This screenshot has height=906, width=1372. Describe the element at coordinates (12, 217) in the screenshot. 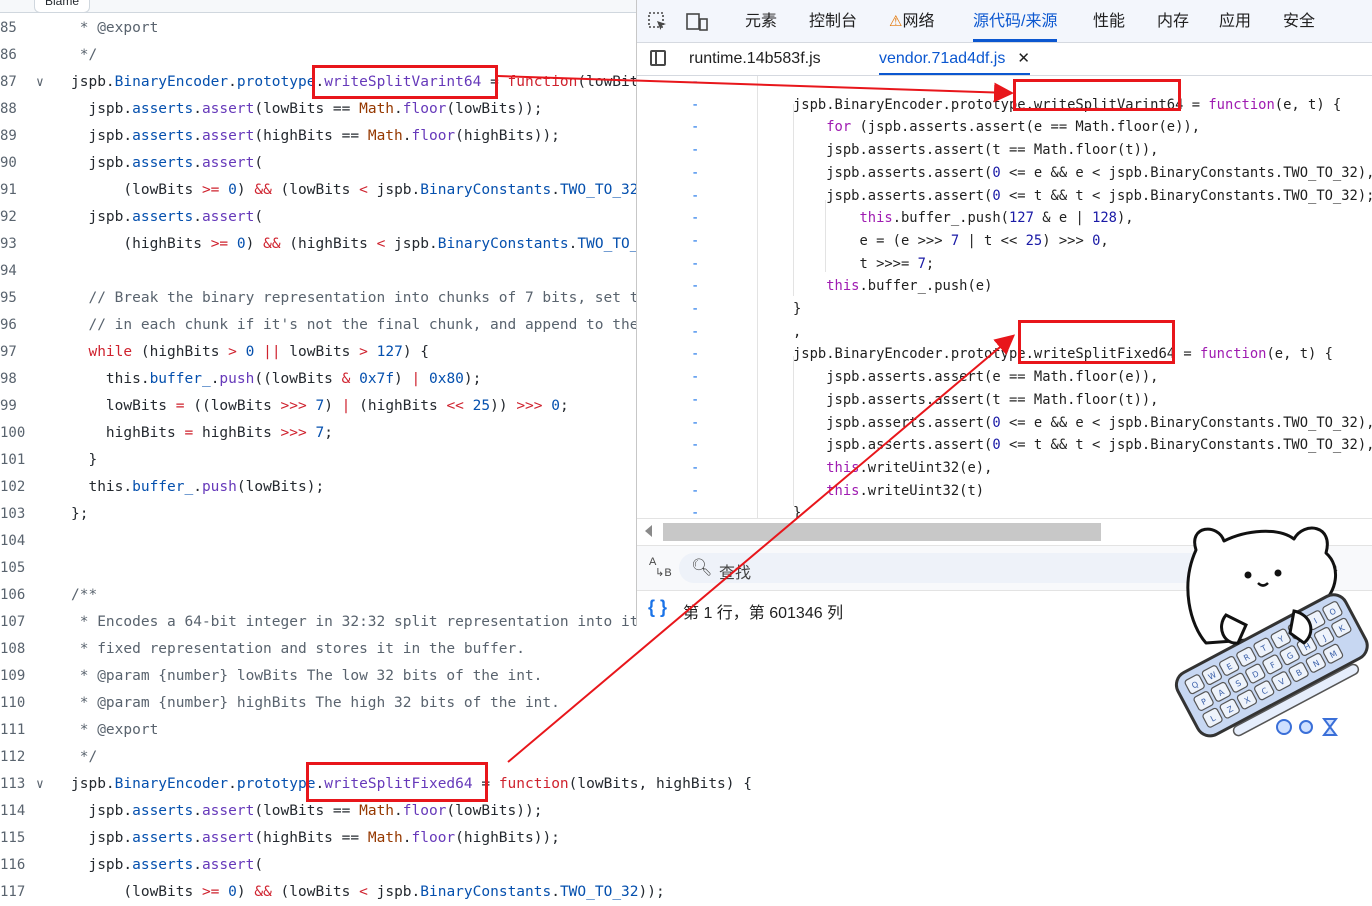

I see `line-number: 92` at that location.